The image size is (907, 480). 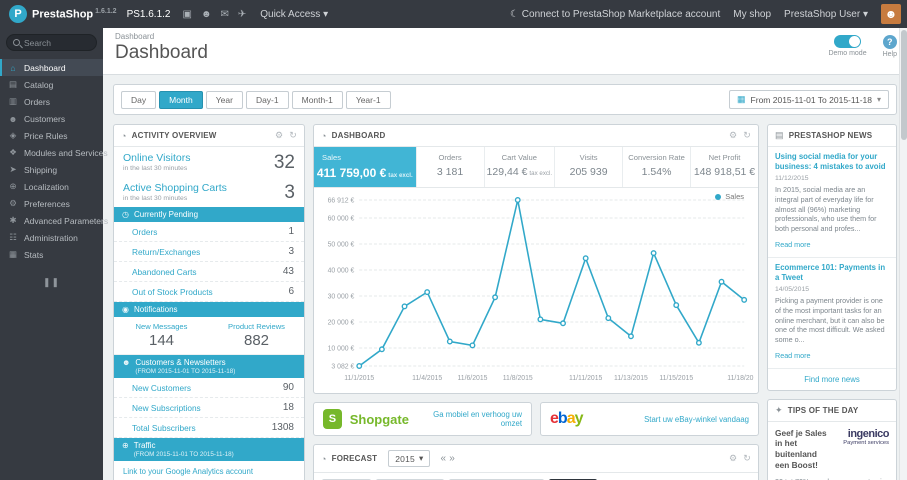 What do you see at coordinates (51, 254) in the screenshot?
I see `sidebar-item-stats: ▦ Stats` at bounding box center [51, 254].